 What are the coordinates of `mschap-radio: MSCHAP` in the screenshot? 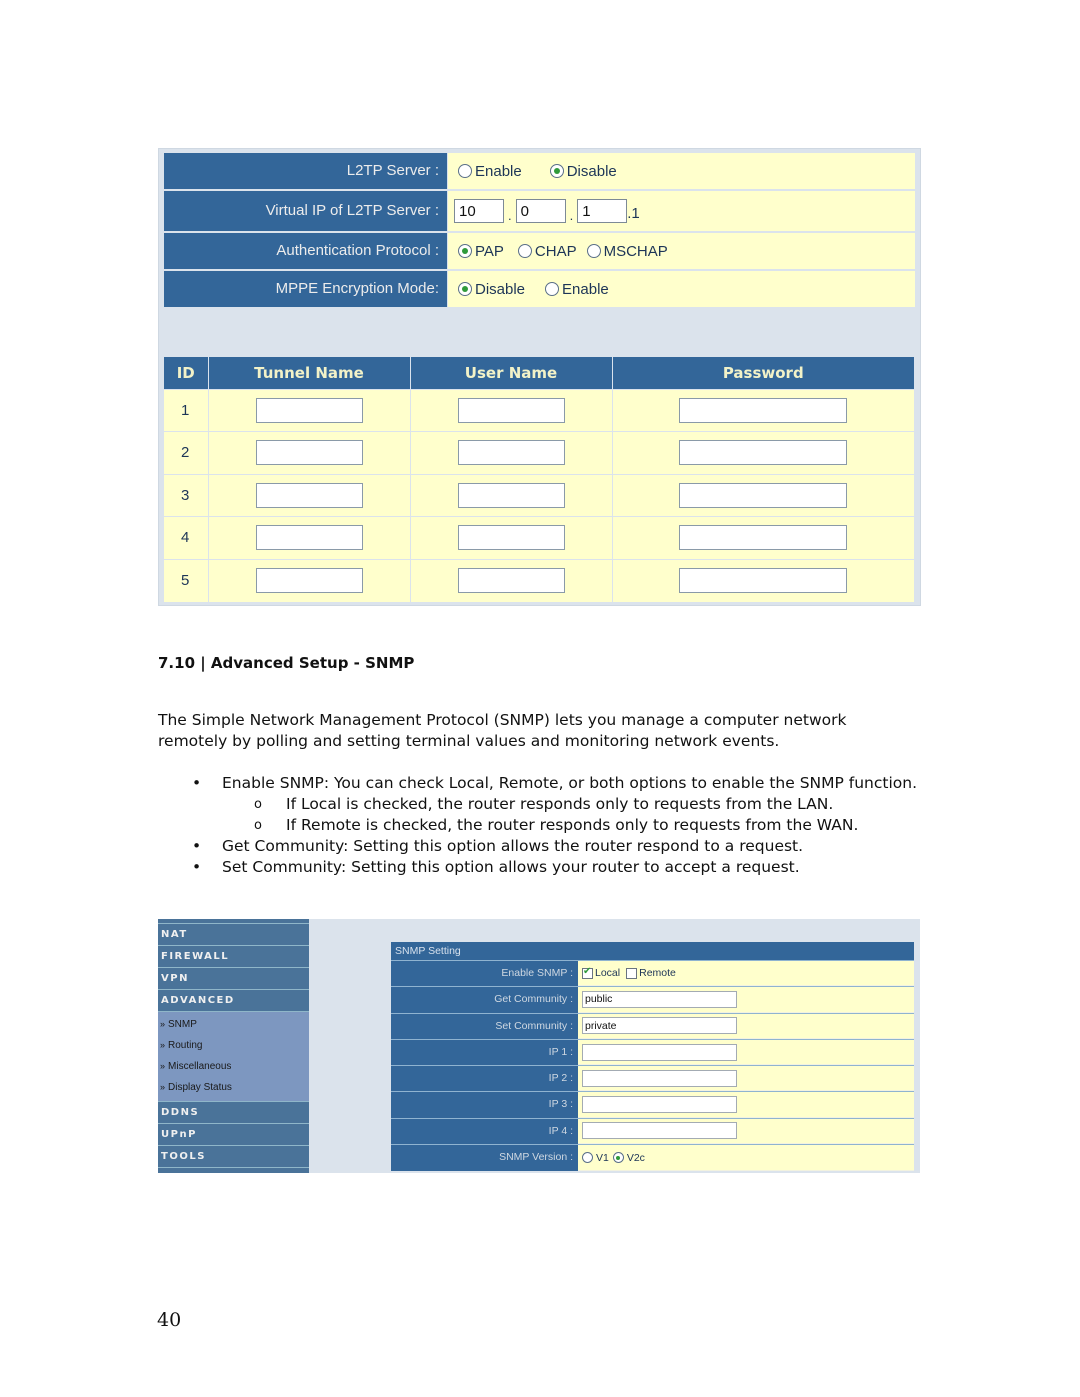 It's located at (627, 251).